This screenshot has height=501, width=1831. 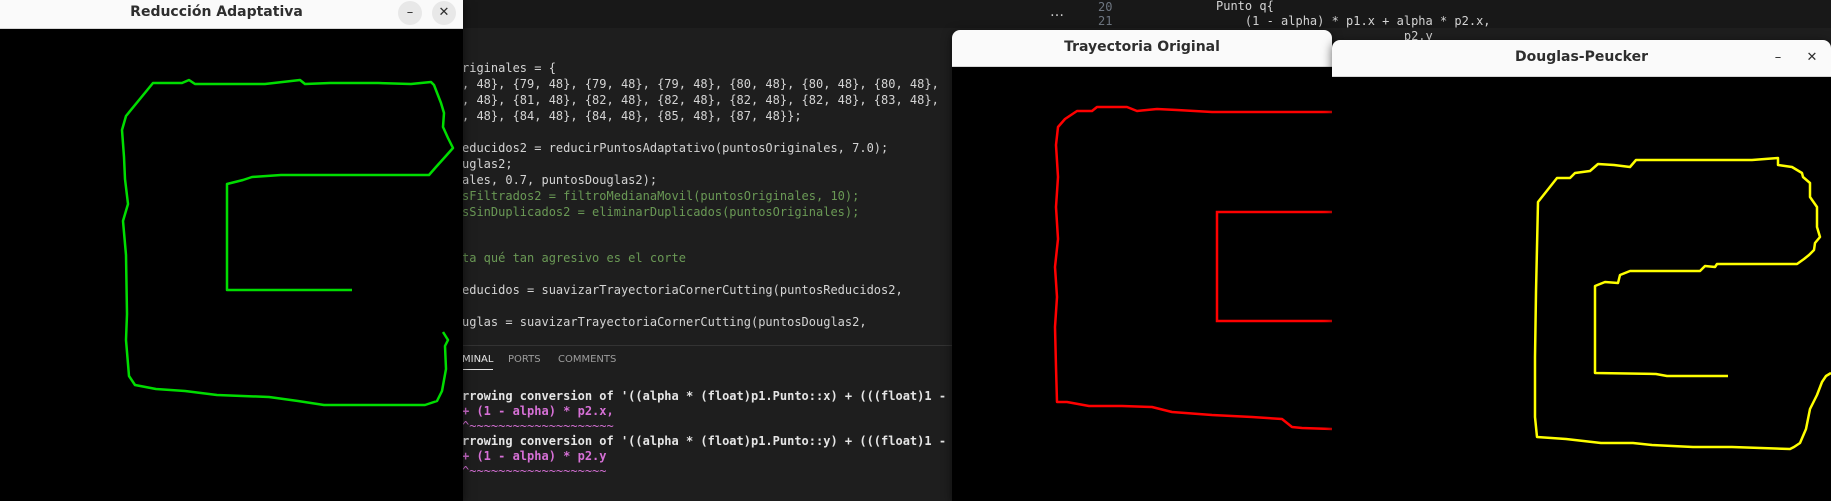 I want to click on terminal-line: + (1 - alpha) * p2.x,, so click(x=538, y=411).